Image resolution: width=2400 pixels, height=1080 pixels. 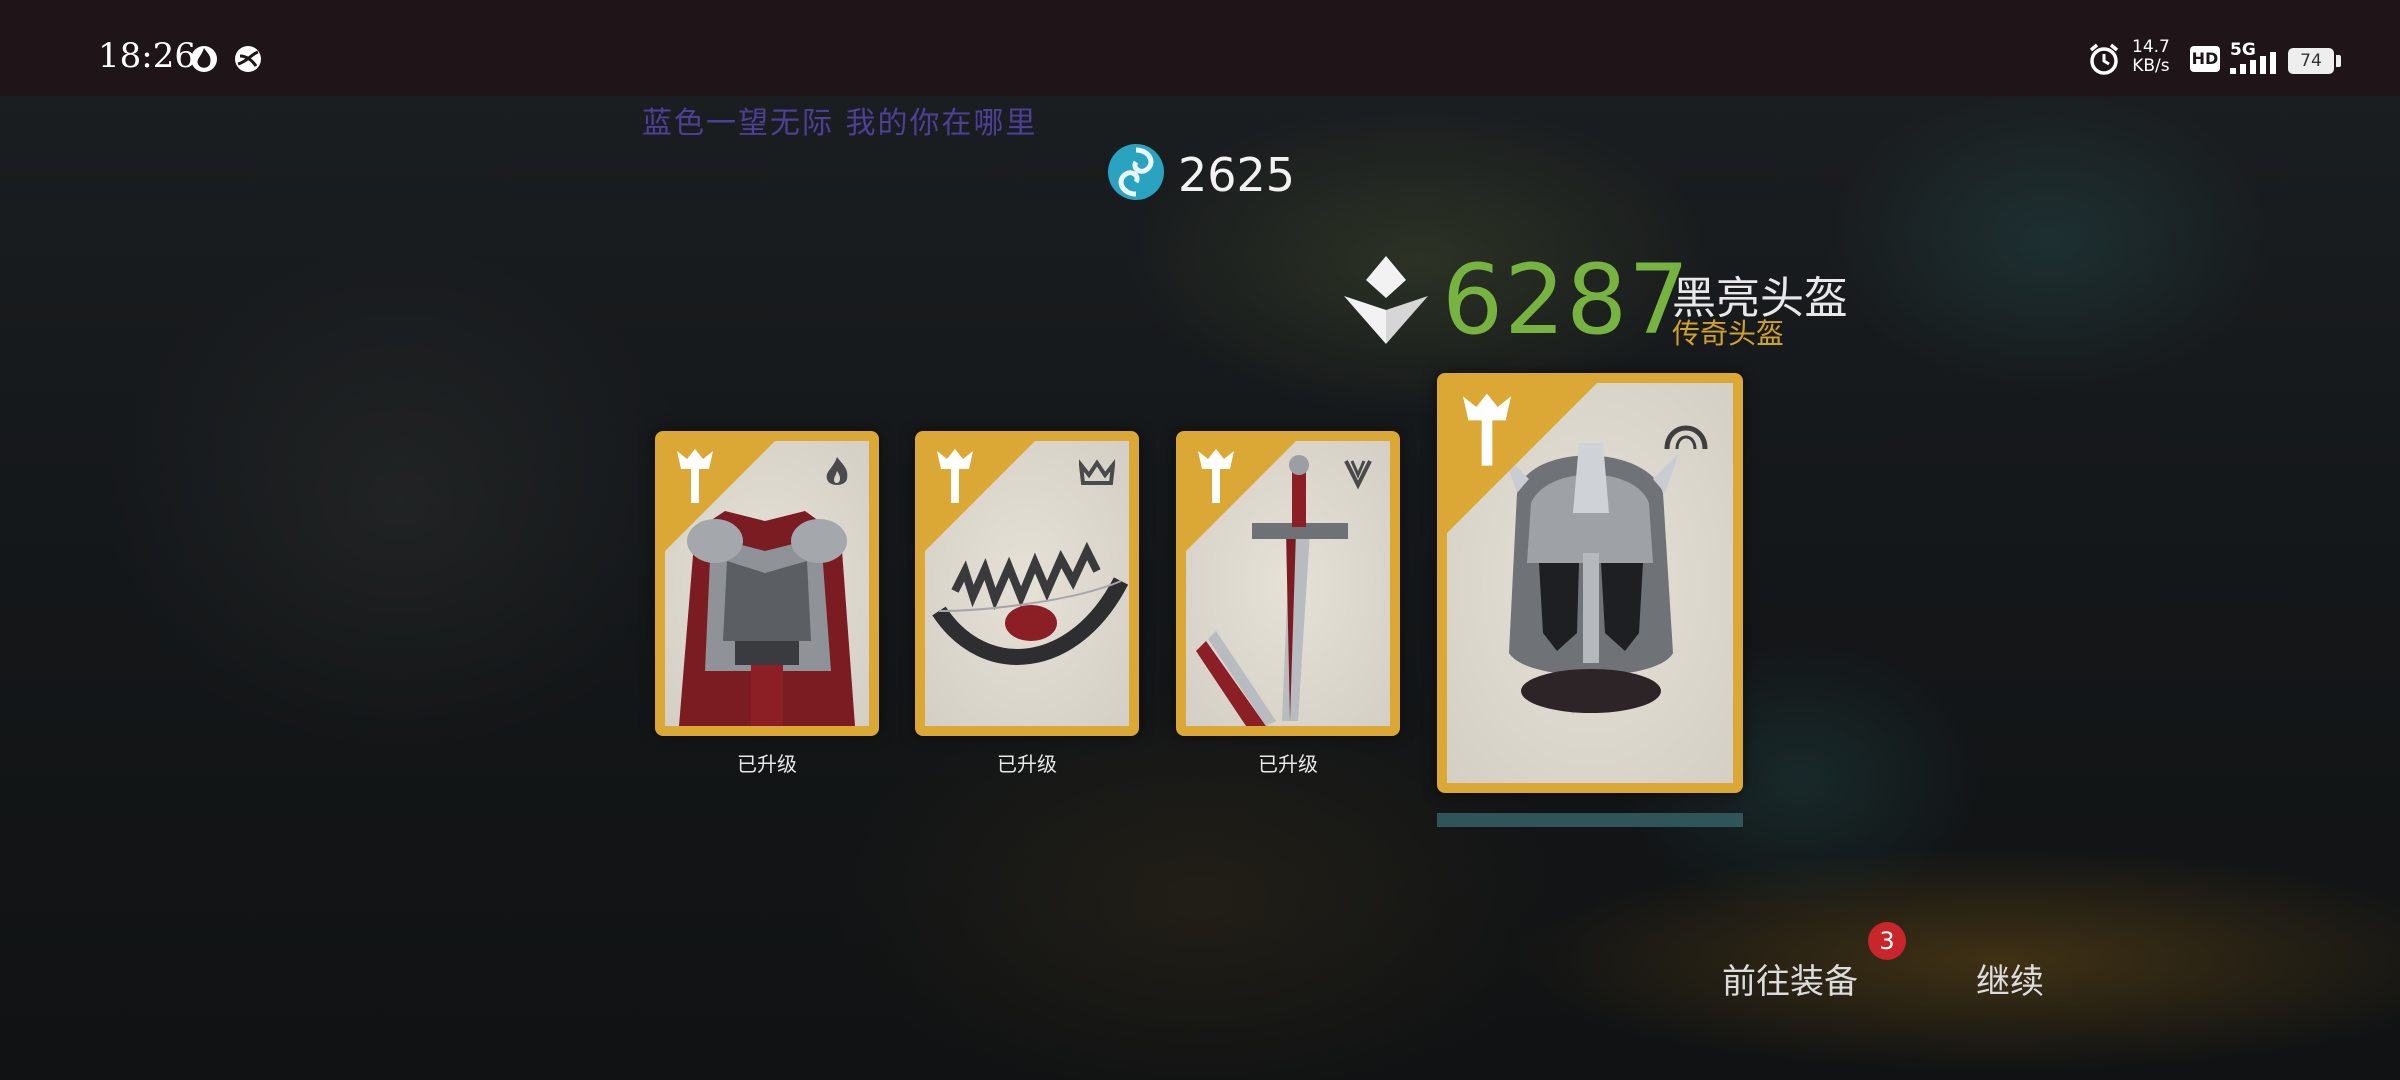 I want to click on currency-value: 2625, so click(x=1237, y=175).